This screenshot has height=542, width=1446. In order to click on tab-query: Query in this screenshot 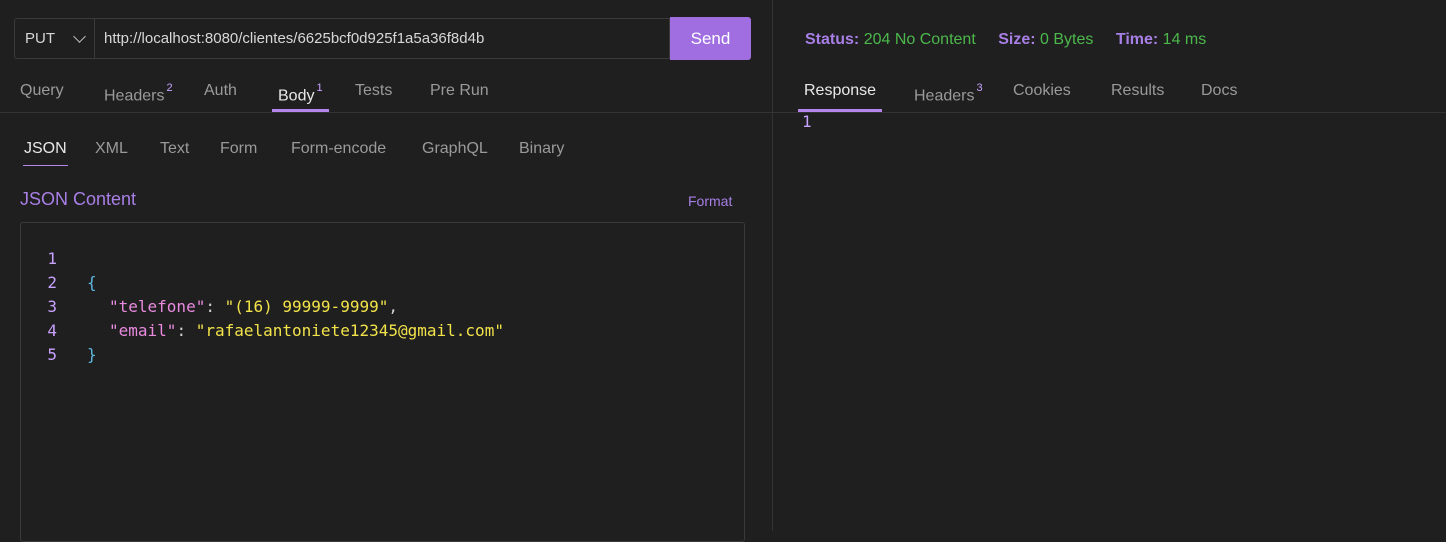, I will do `click(42, 94)`.